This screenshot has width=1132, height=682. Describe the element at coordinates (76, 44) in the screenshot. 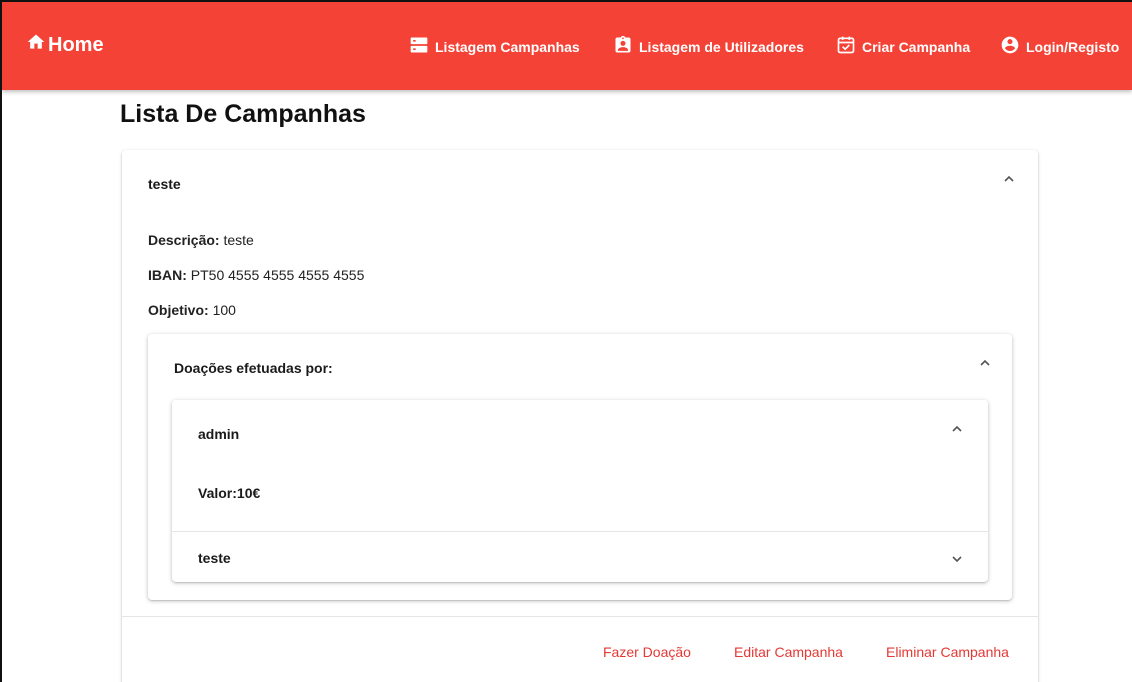

I see `home-label: Home` at that location.